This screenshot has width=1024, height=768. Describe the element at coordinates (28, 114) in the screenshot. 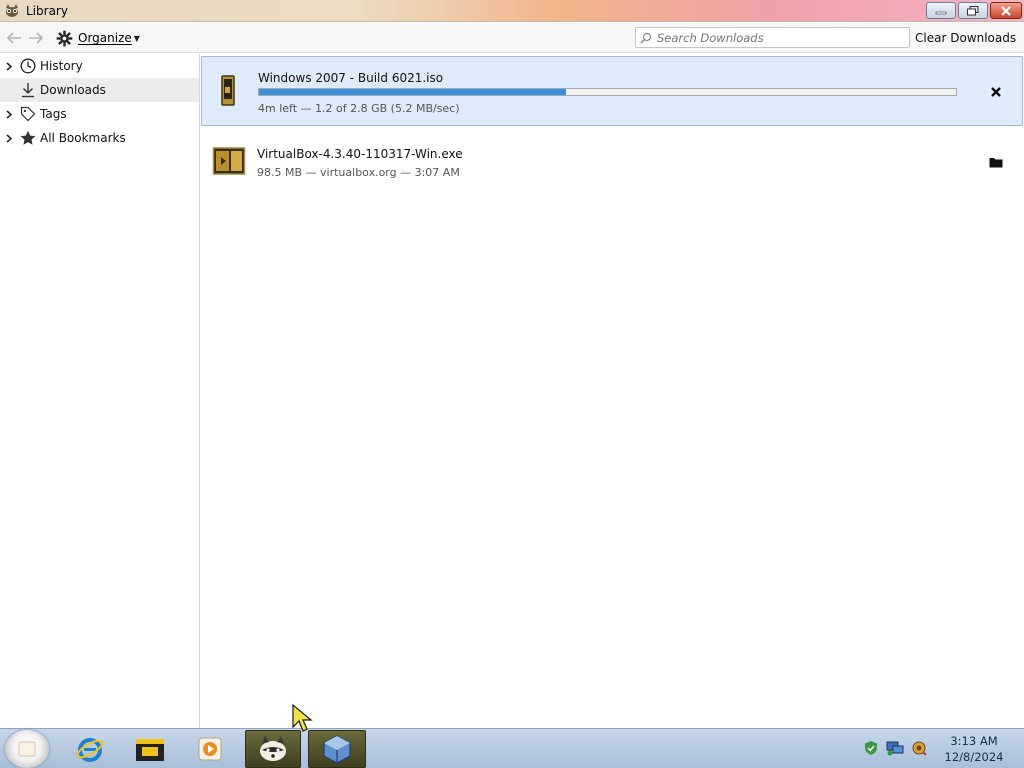

I see `tag-icon` at that location.